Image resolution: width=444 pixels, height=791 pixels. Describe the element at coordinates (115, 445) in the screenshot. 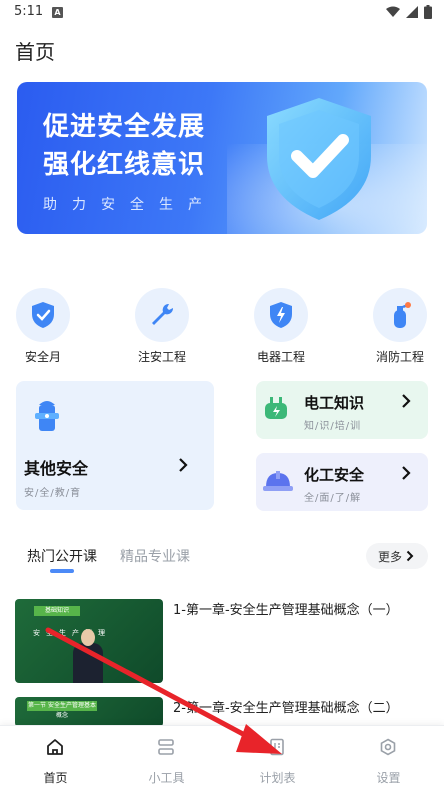

I see `card-other-safety: 其他安全 安/全/教/育` at that location.